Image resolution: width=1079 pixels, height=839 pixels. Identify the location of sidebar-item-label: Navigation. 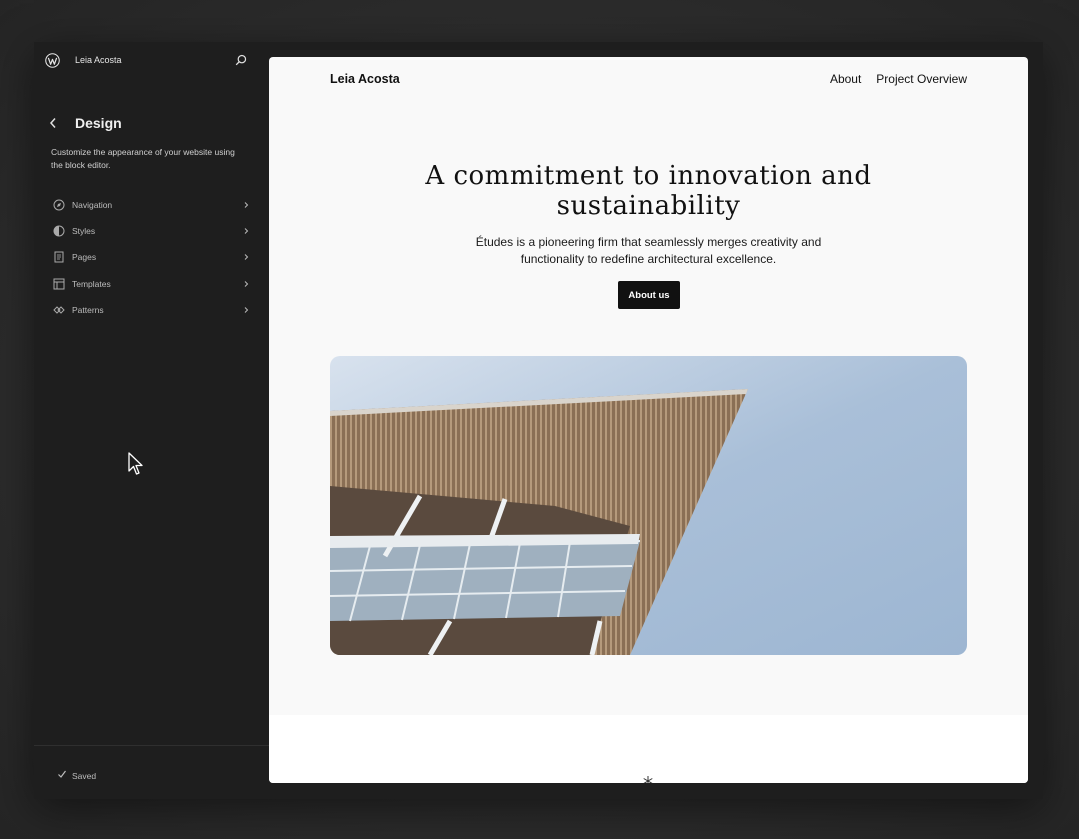
(92, 205).